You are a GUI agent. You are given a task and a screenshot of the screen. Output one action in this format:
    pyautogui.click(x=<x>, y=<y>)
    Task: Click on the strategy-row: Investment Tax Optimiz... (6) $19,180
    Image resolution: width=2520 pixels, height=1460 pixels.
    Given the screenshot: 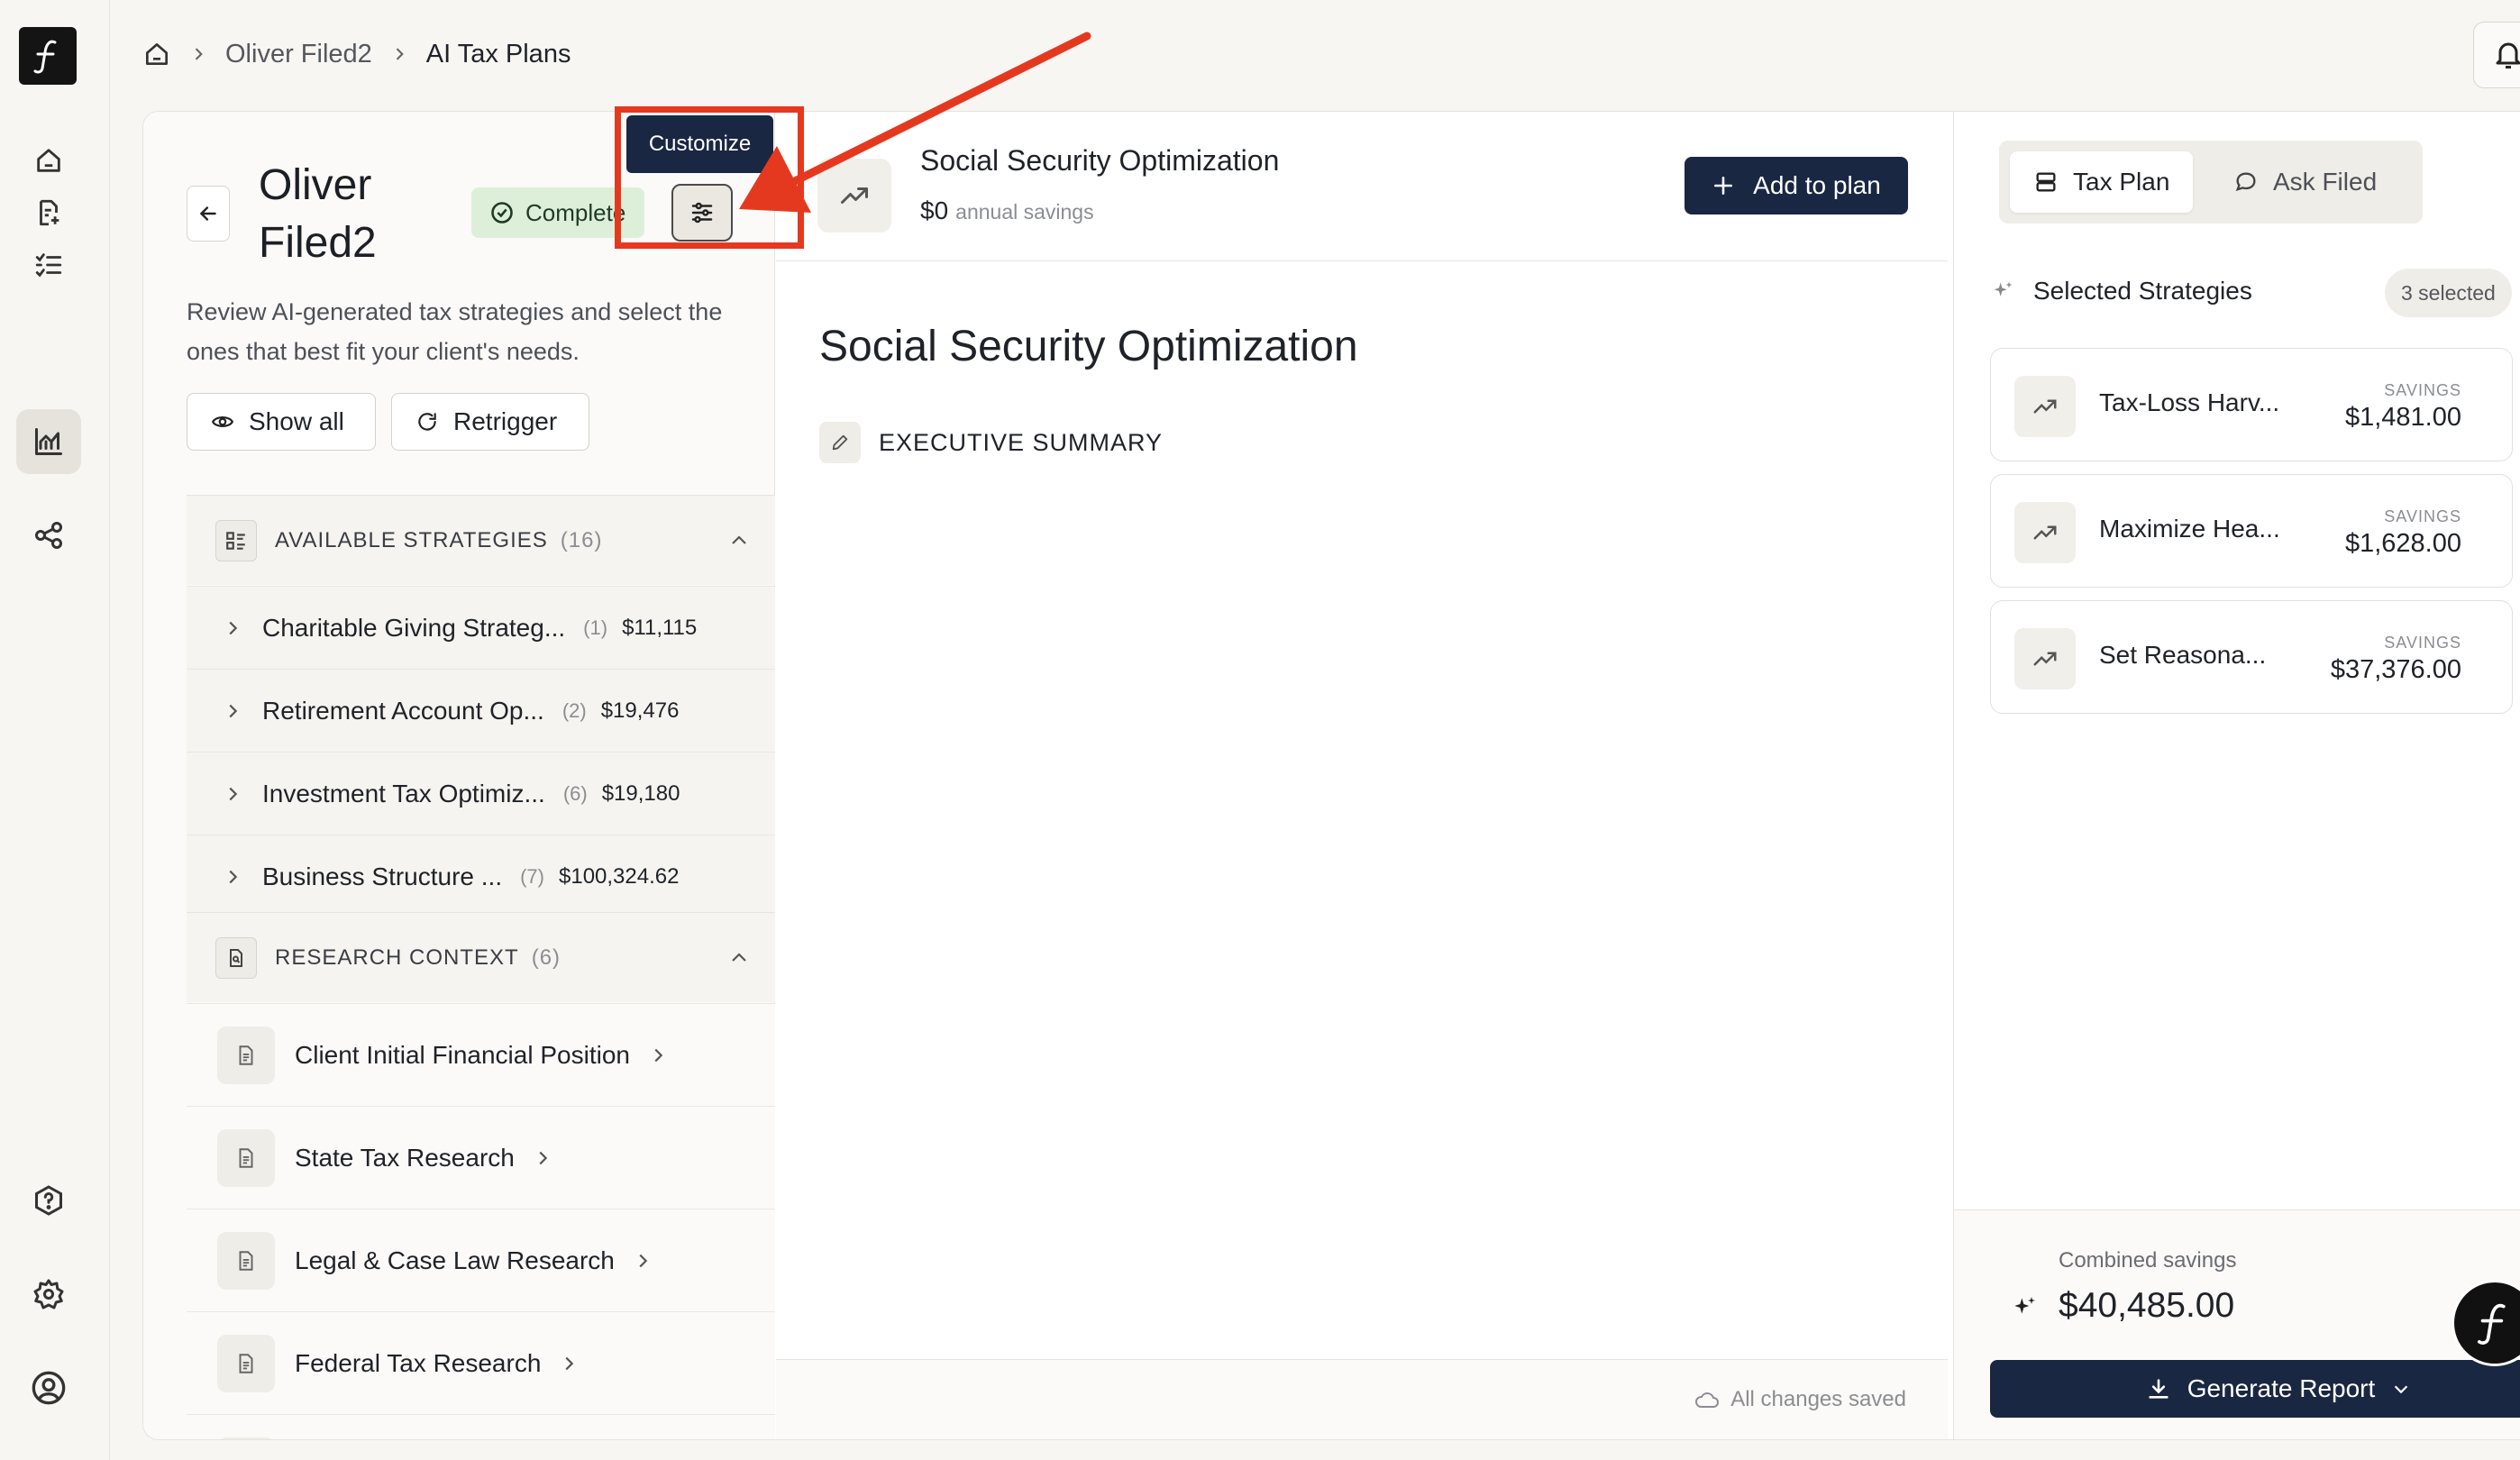 What is the action you would take?
    pyautogui.click(x=481, y=793)
    